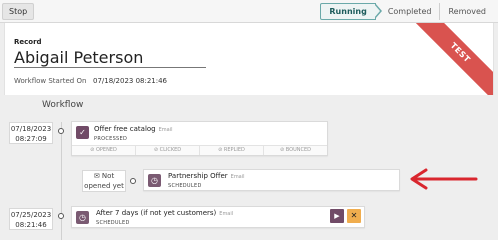 This screenshot has height=240, width=498. I want to click on stat-opened: ⊘ OPENED, so click(104, 150).